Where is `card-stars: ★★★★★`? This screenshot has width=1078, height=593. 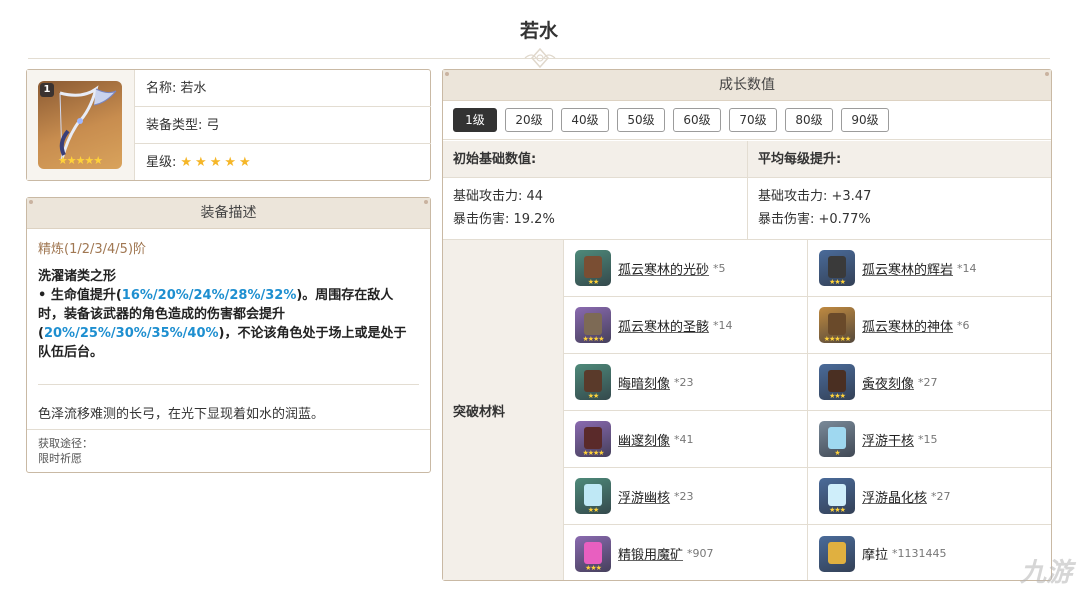 card-stars: ★★★★★ is located at coordinates (80, 160).